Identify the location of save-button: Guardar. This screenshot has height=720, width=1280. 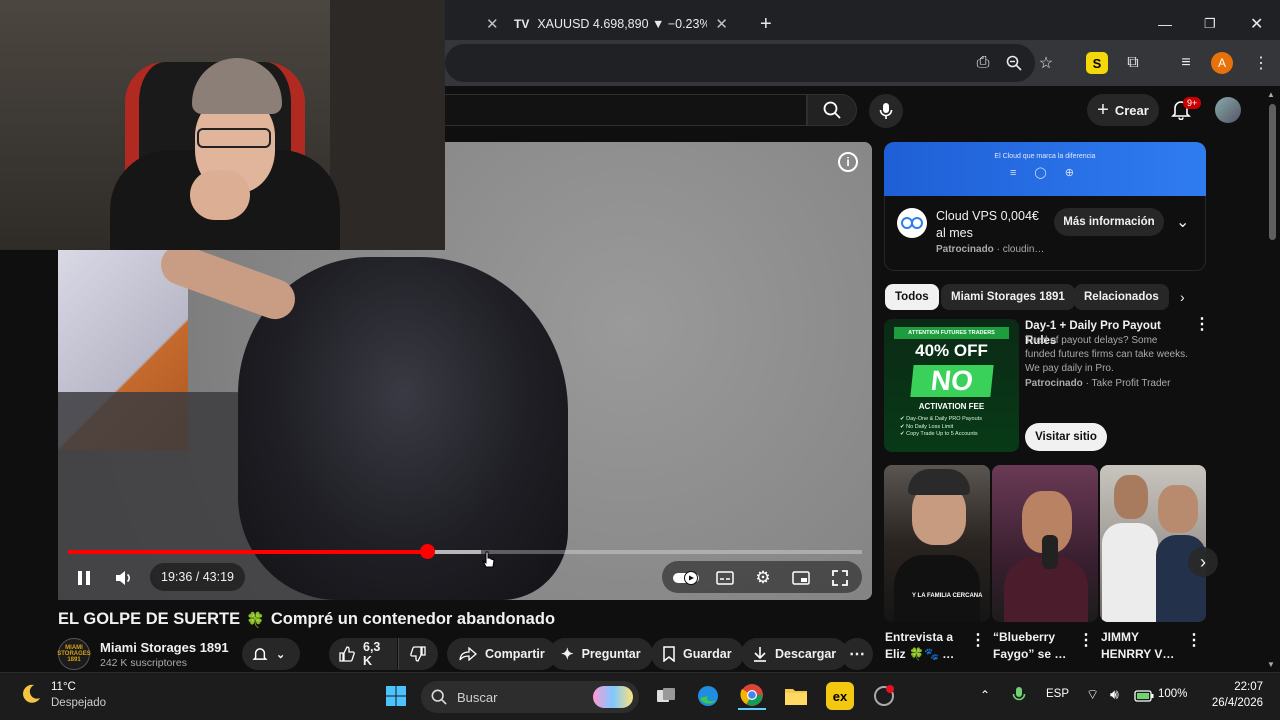
(697, 654).